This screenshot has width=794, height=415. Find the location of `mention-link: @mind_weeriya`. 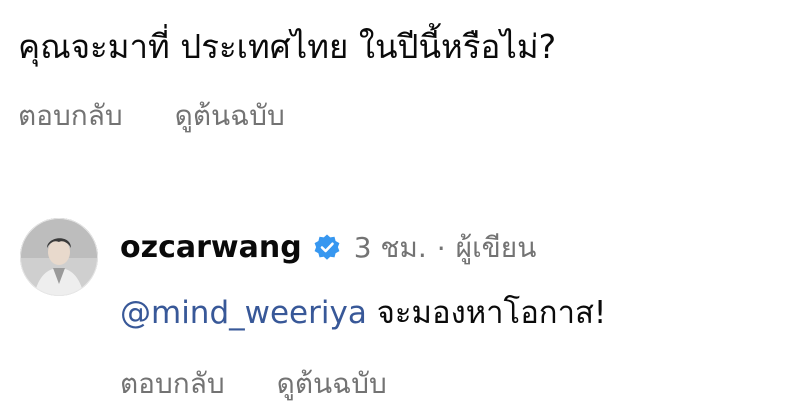

mention-link: @mind_weeriya is located at coordinates (243, 313).